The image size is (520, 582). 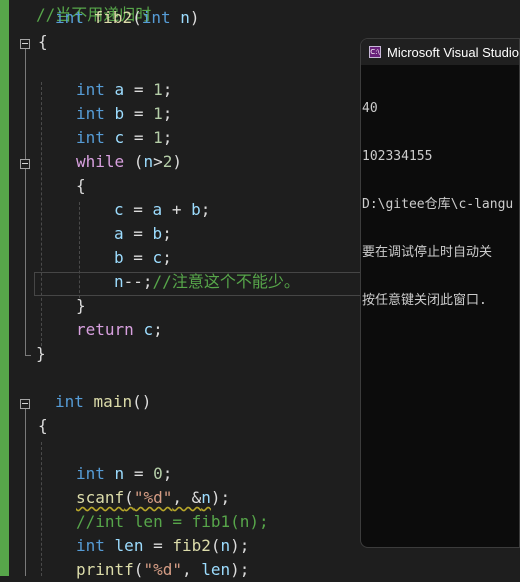 I want to click on code-token: //注意这个不能少。, so click(x=226, y=281).